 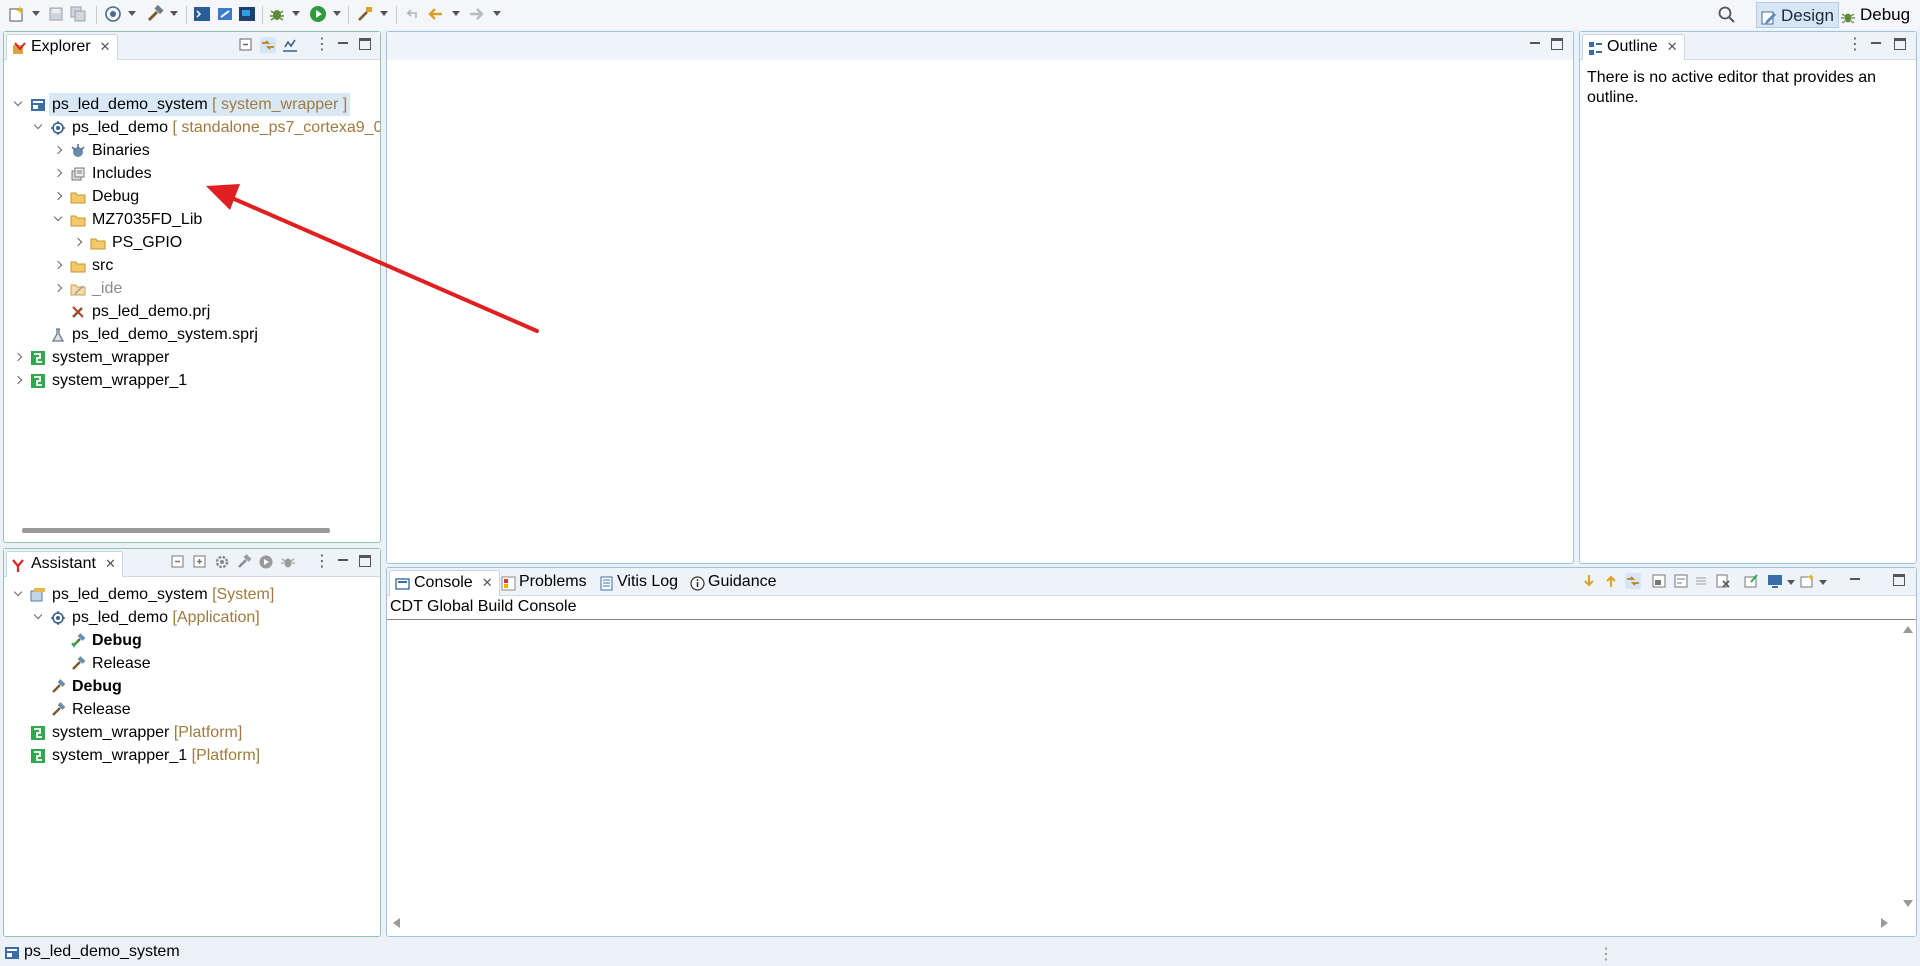 I want to click on search-icon, so click(x=1727, y=15).